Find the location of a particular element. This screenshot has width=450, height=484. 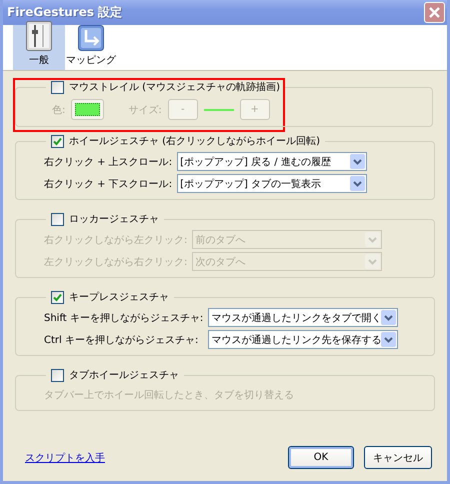

cancel-button: キャンセル is located at coordinates (398, 457).